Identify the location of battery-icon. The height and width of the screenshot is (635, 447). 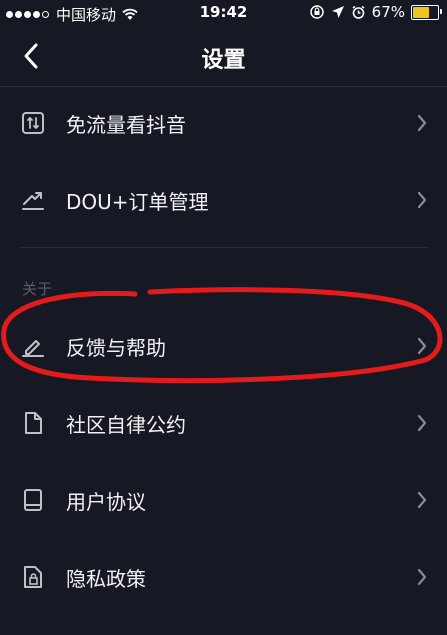
(426, 12).